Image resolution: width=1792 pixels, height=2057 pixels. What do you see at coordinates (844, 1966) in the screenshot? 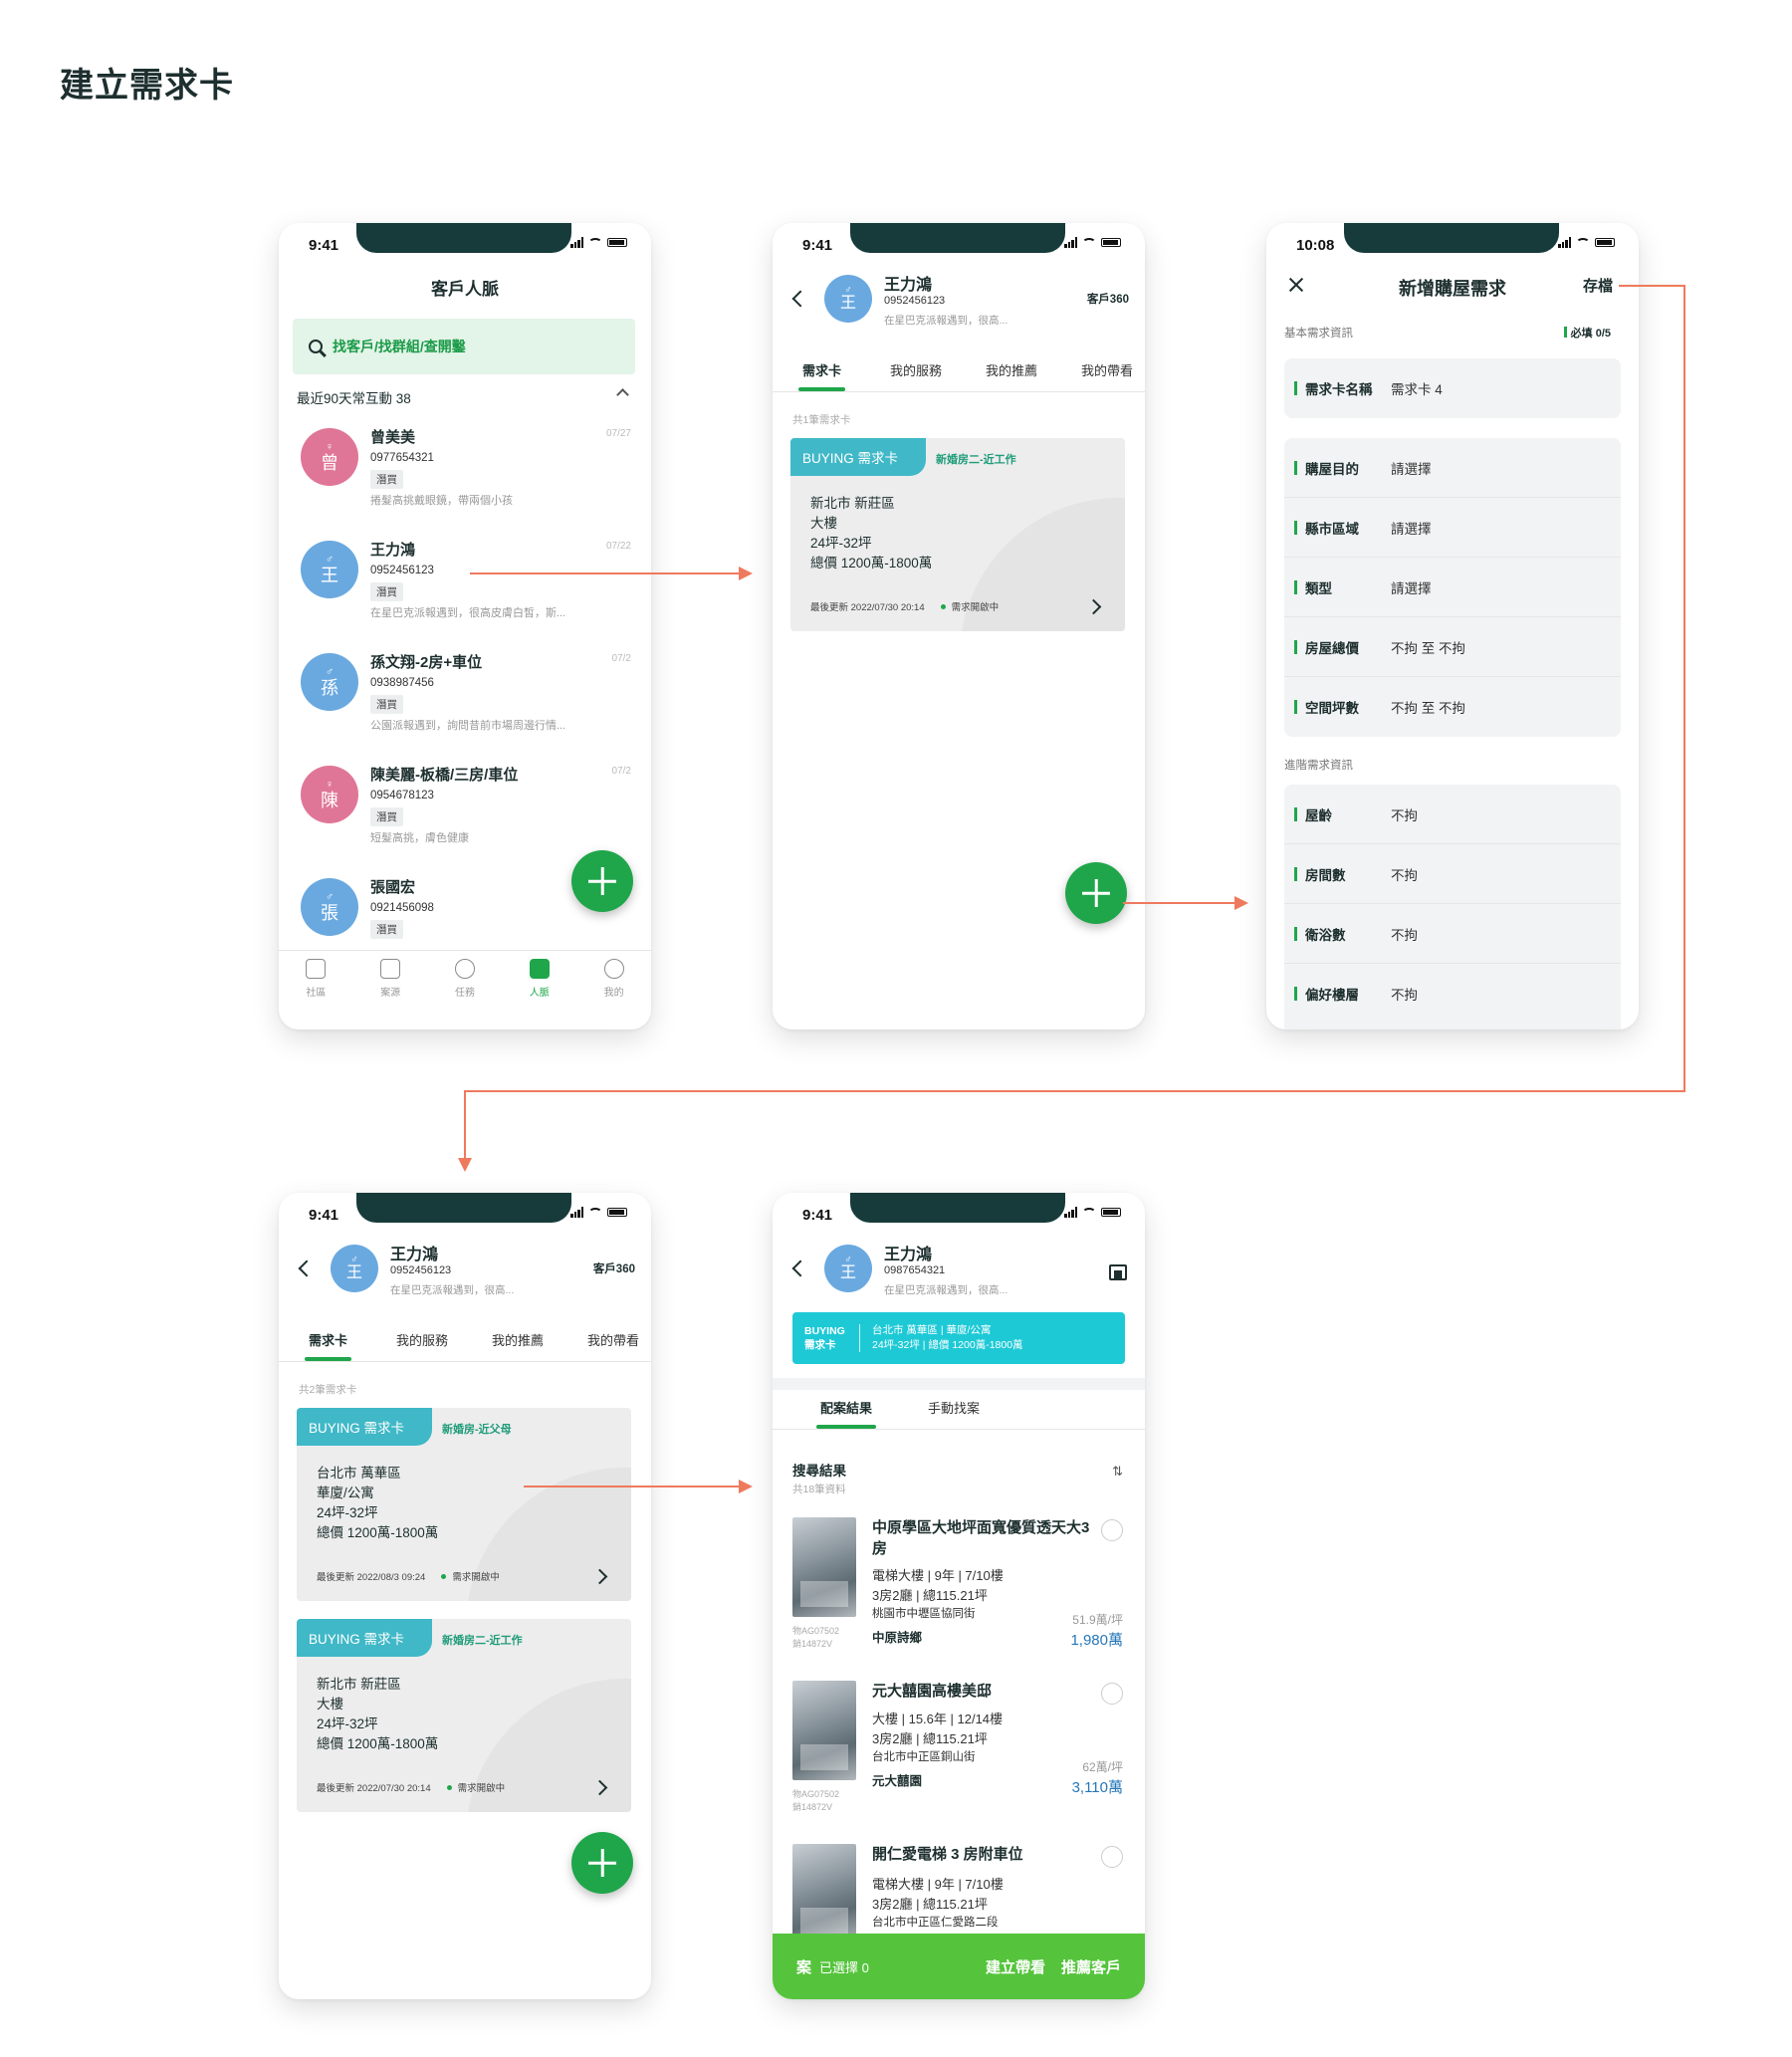
I see `selected-count-dropdown: 已選擇 0` at bounding box center [844, 1966].